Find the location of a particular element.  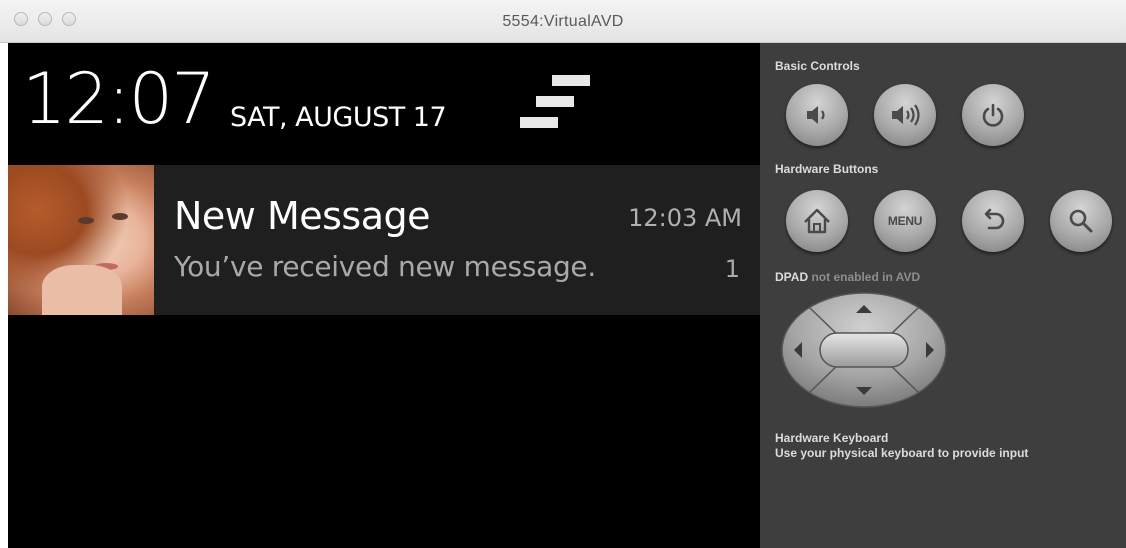

dpad-status-text: not enabled in AVD is located at coordinates (864, 277).